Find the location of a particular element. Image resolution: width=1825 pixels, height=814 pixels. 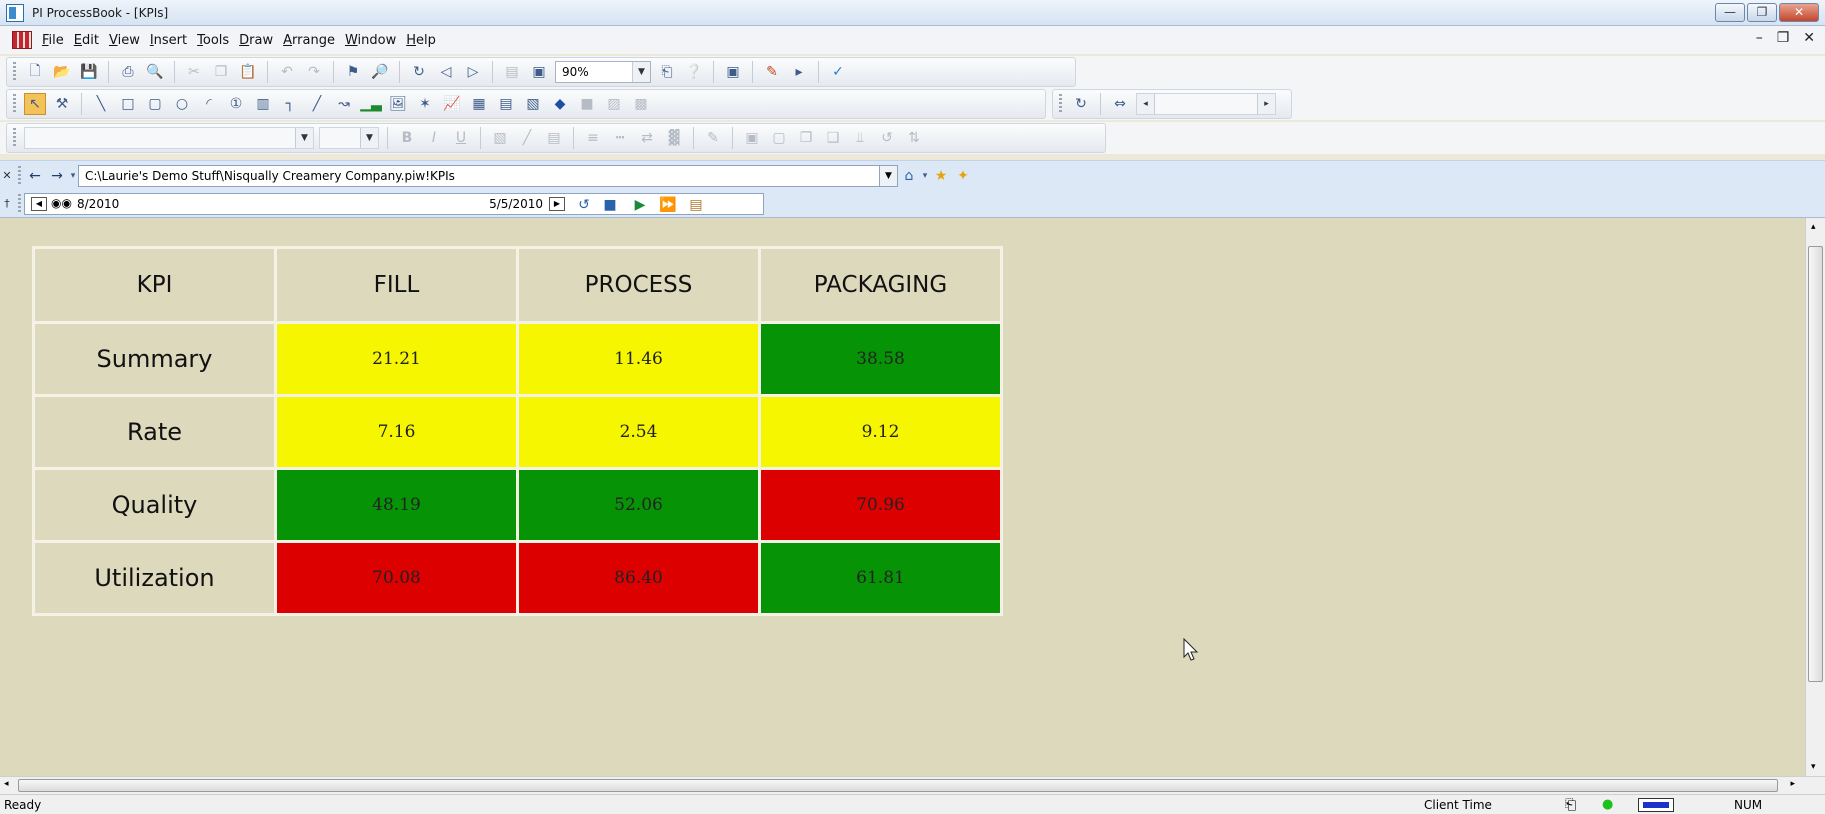

arc-icon: ◜ is located at coordinates (209, 104).